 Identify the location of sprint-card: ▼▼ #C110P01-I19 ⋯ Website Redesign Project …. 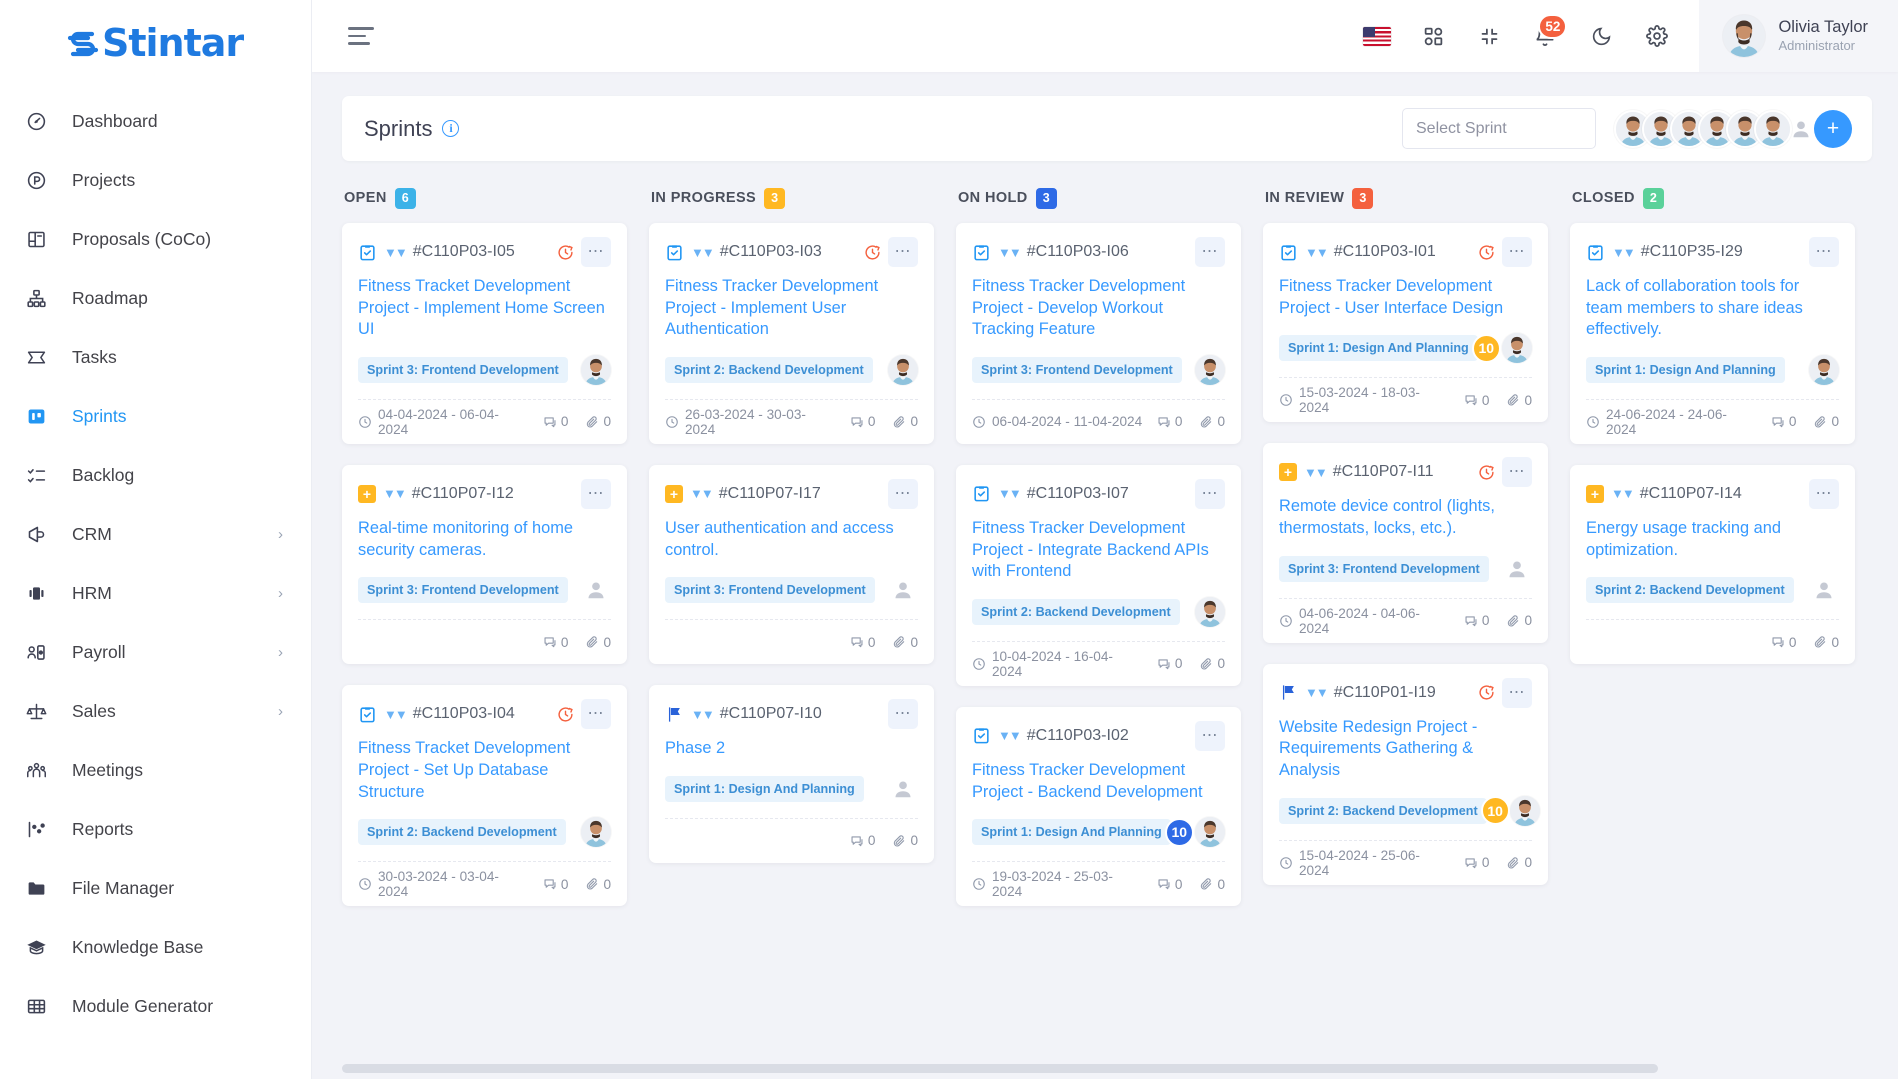
(1405, 774).